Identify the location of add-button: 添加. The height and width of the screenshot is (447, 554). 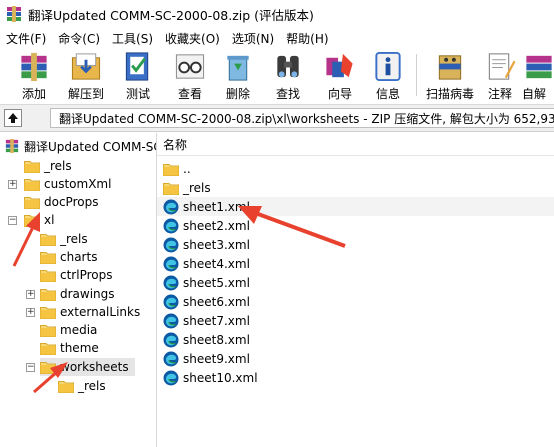
(34, 76).